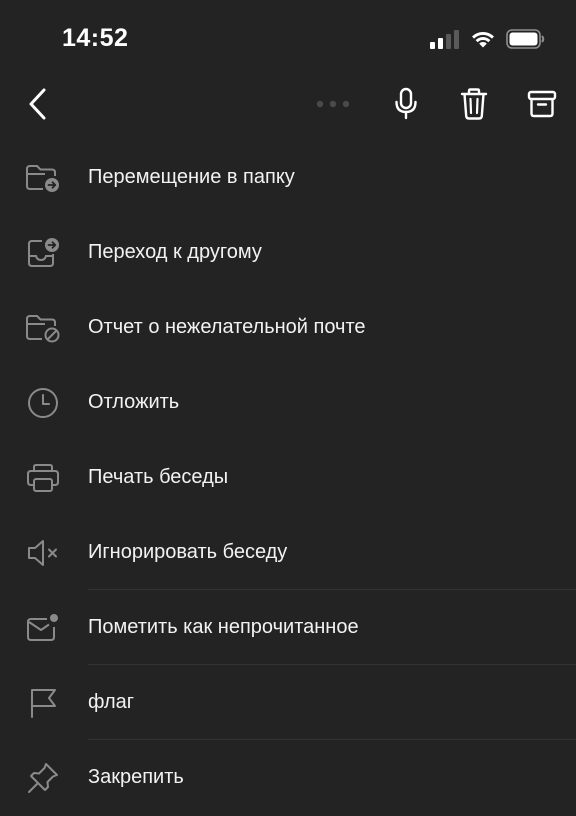  I want to click on status-bar: 14:52, so click(288, 35).